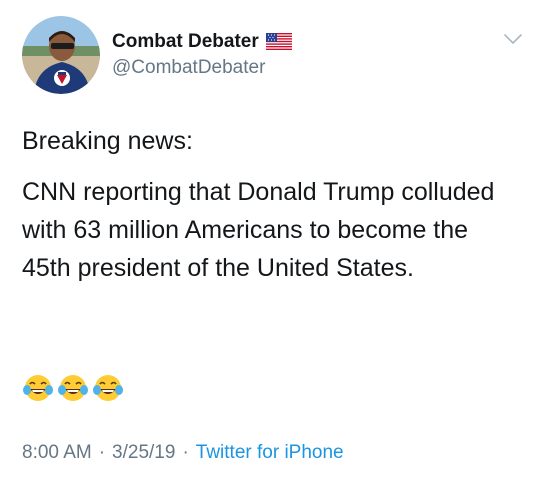  I want to click on tweet-date: 3/25/19, so click(143, 452).